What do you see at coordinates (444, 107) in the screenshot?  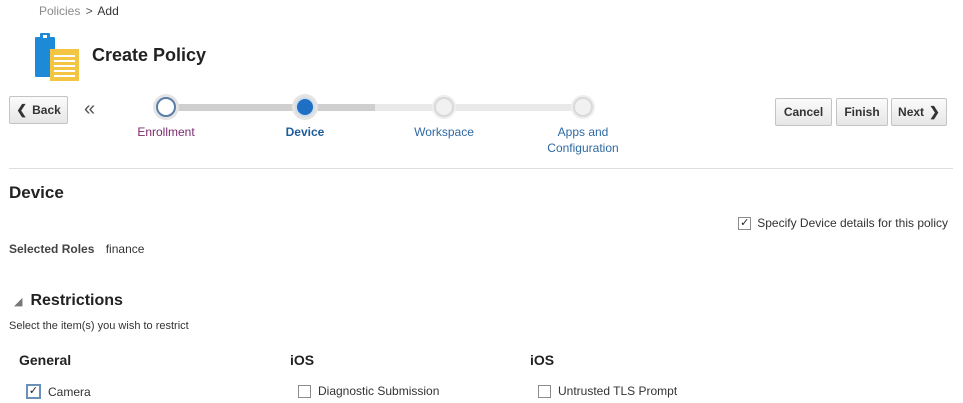 I see `train-stop-workspace` at bounding box center [444, 107].